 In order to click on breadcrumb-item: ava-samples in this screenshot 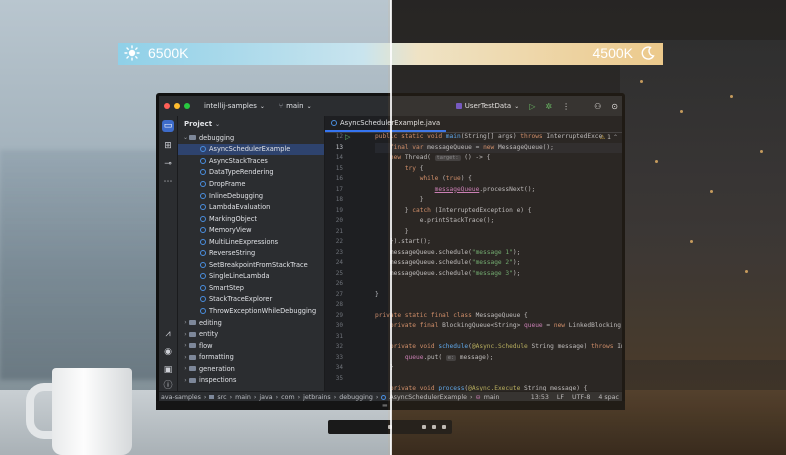, I will do `click(181, 397)`.